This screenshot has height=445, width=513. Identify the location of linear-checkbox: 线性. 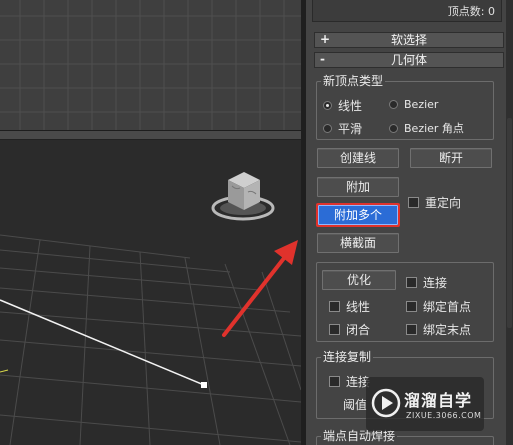
(349, 306).